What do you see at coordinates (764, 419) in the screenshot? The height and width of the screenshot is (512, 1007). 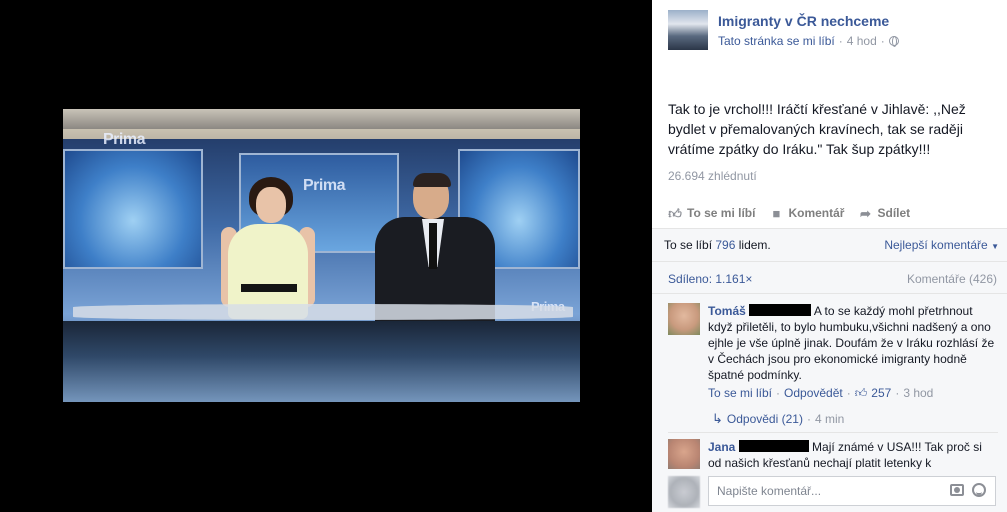 I see `replies-label: Odpovědi (21)` at bounding box center [764, 419].